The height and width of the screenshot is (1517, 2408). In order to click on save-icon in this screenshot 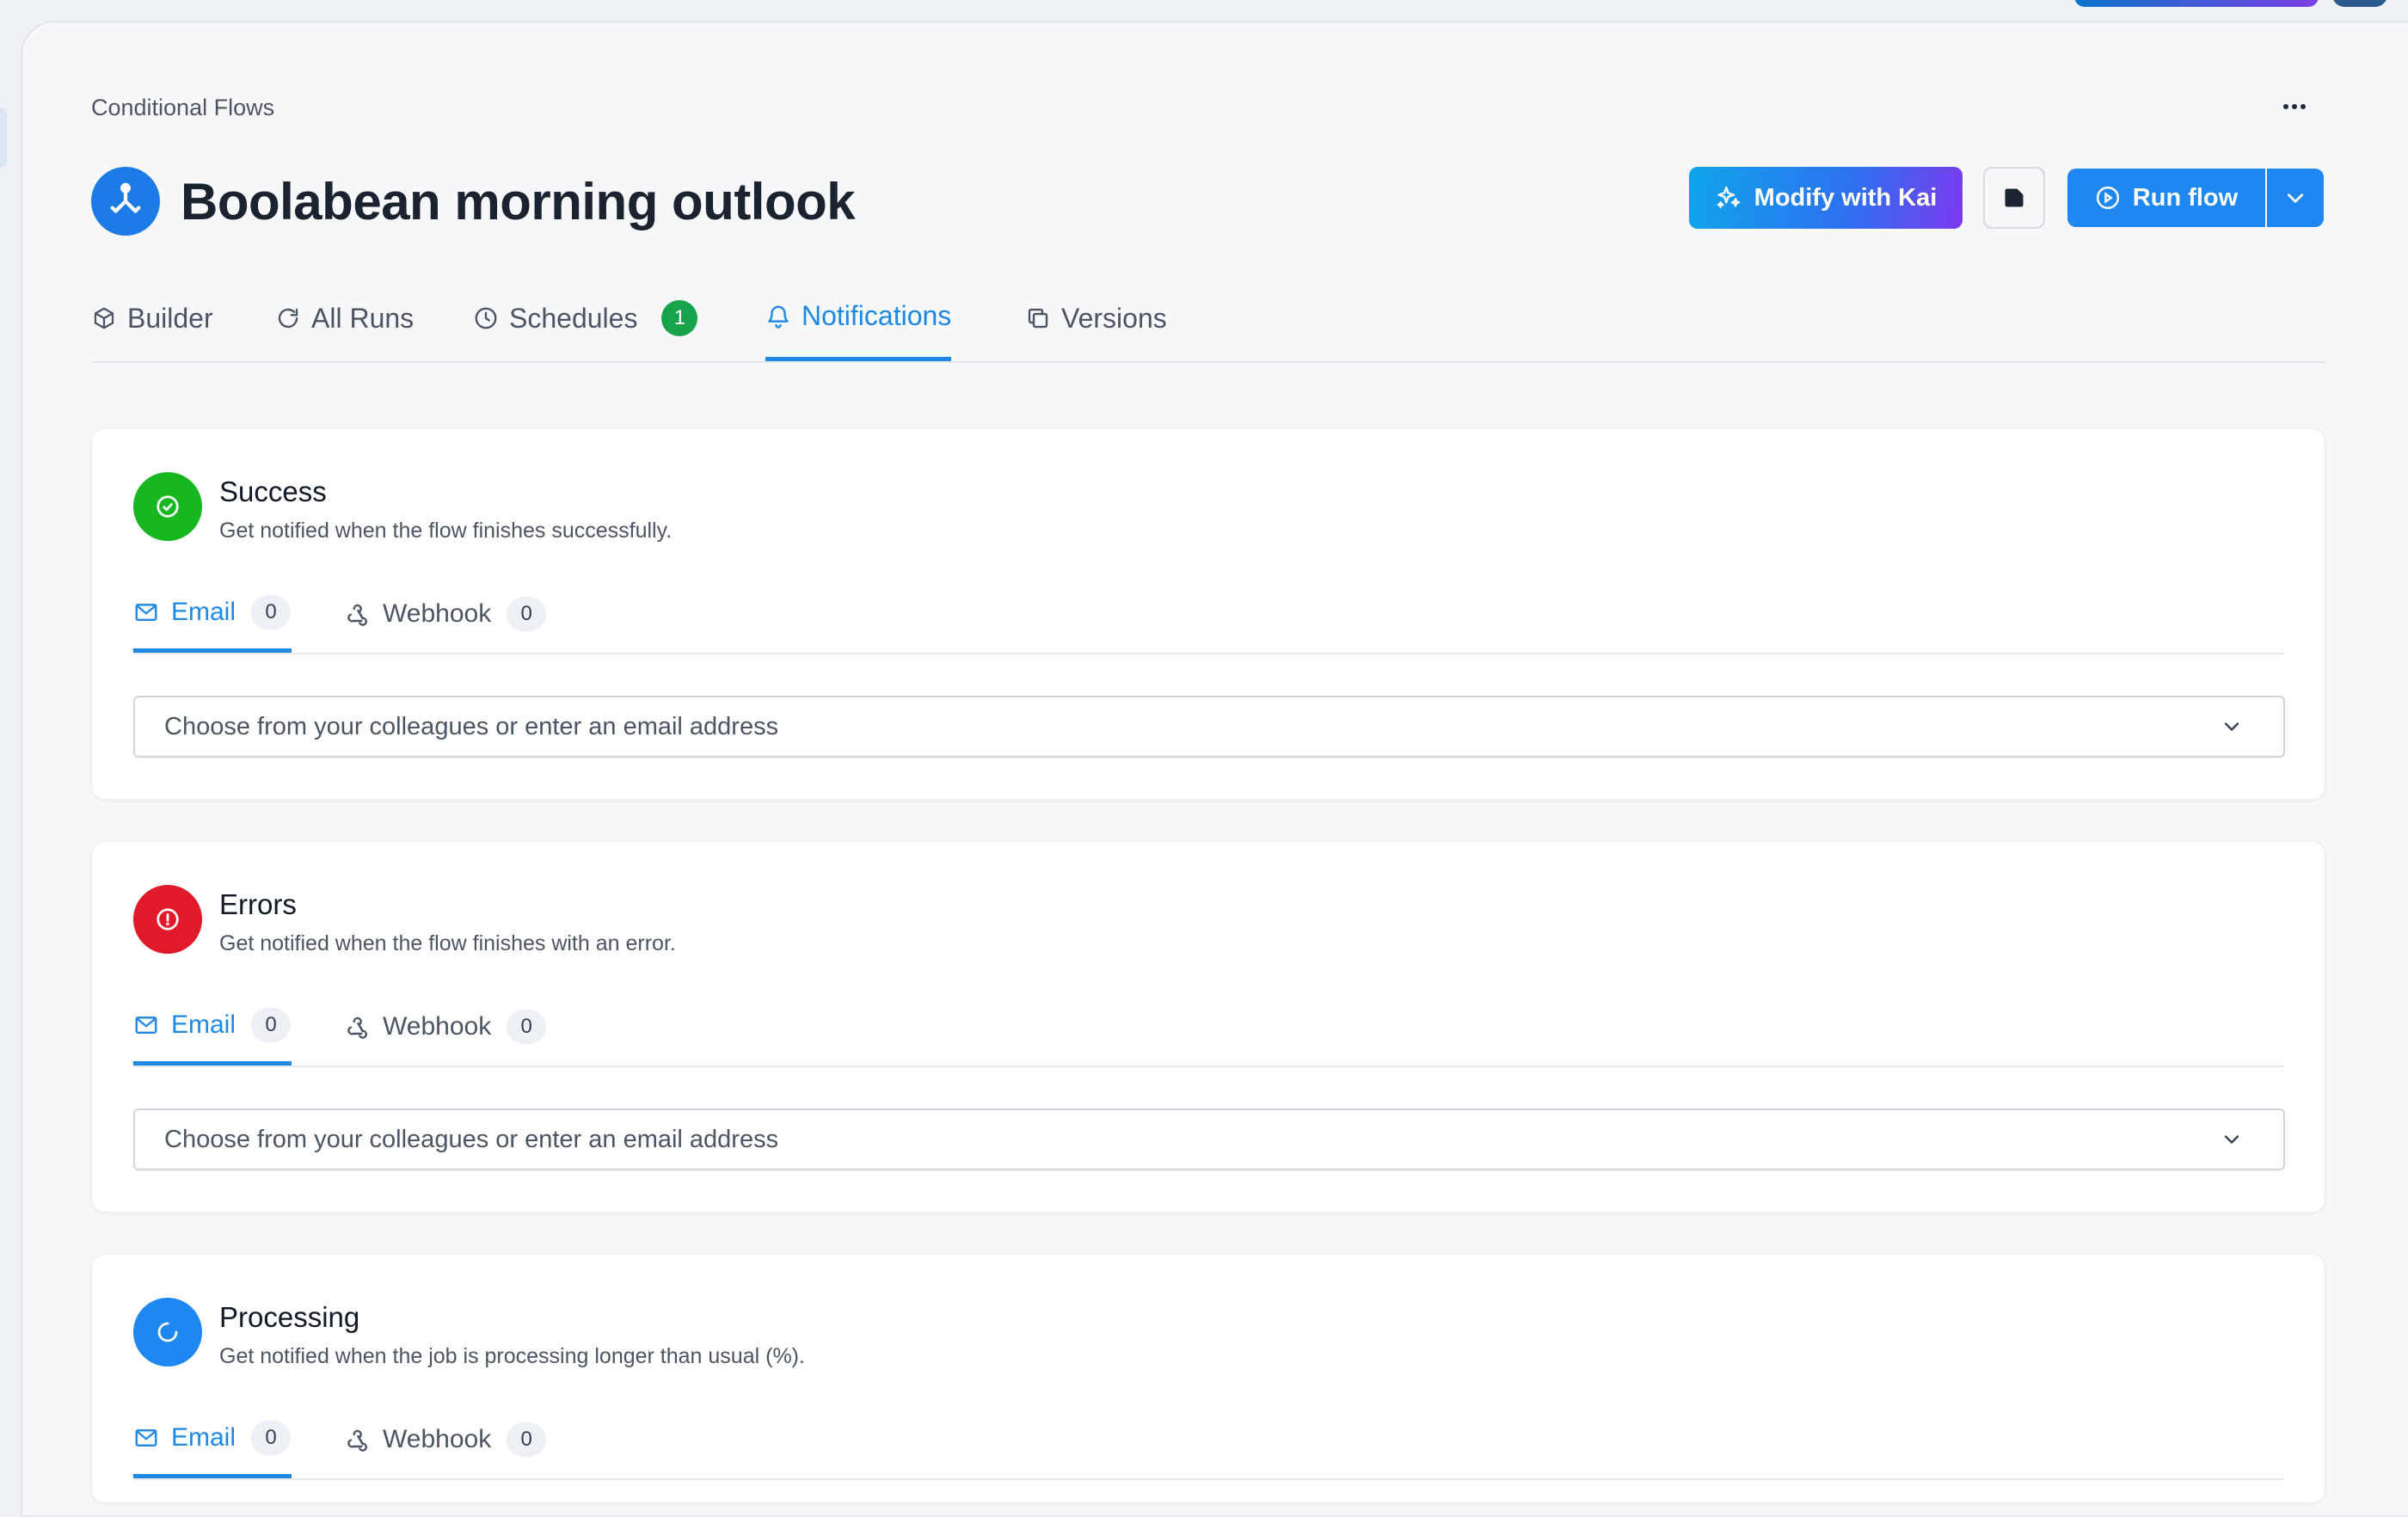, I will do `click(2014, 197)`.